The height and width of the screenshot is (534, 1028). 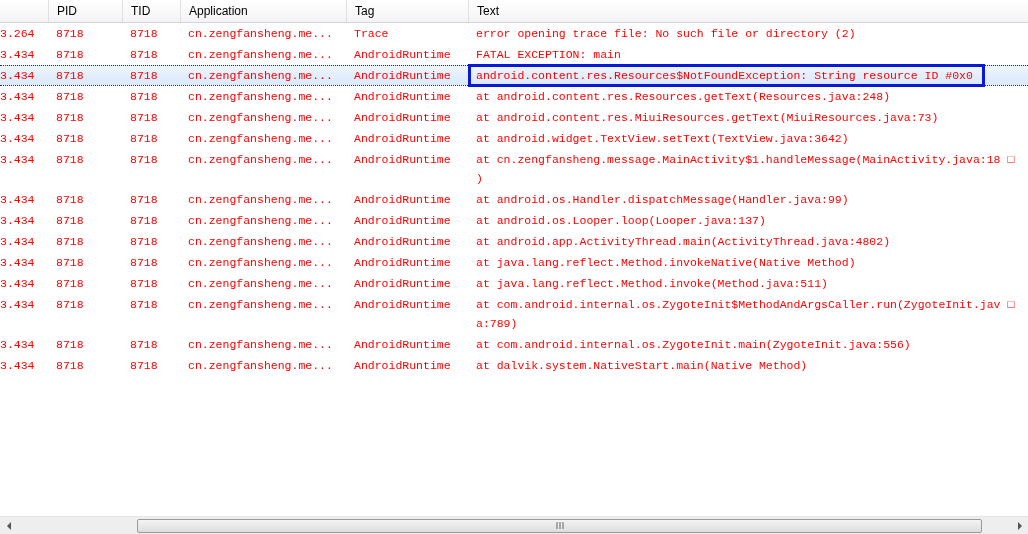 What do you see at coordinates (726, 75) in the screenshot?
I see `message-text: android.content.res.Resources$NotFoundException: String resource ID #0x0` at bounding box center [726, 75].